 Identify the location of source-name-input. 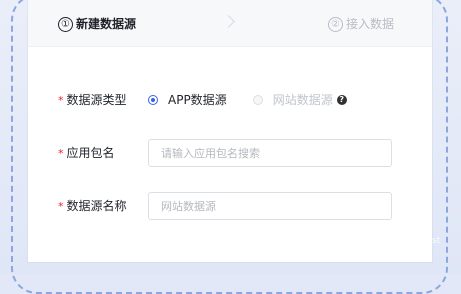
(270, 206).